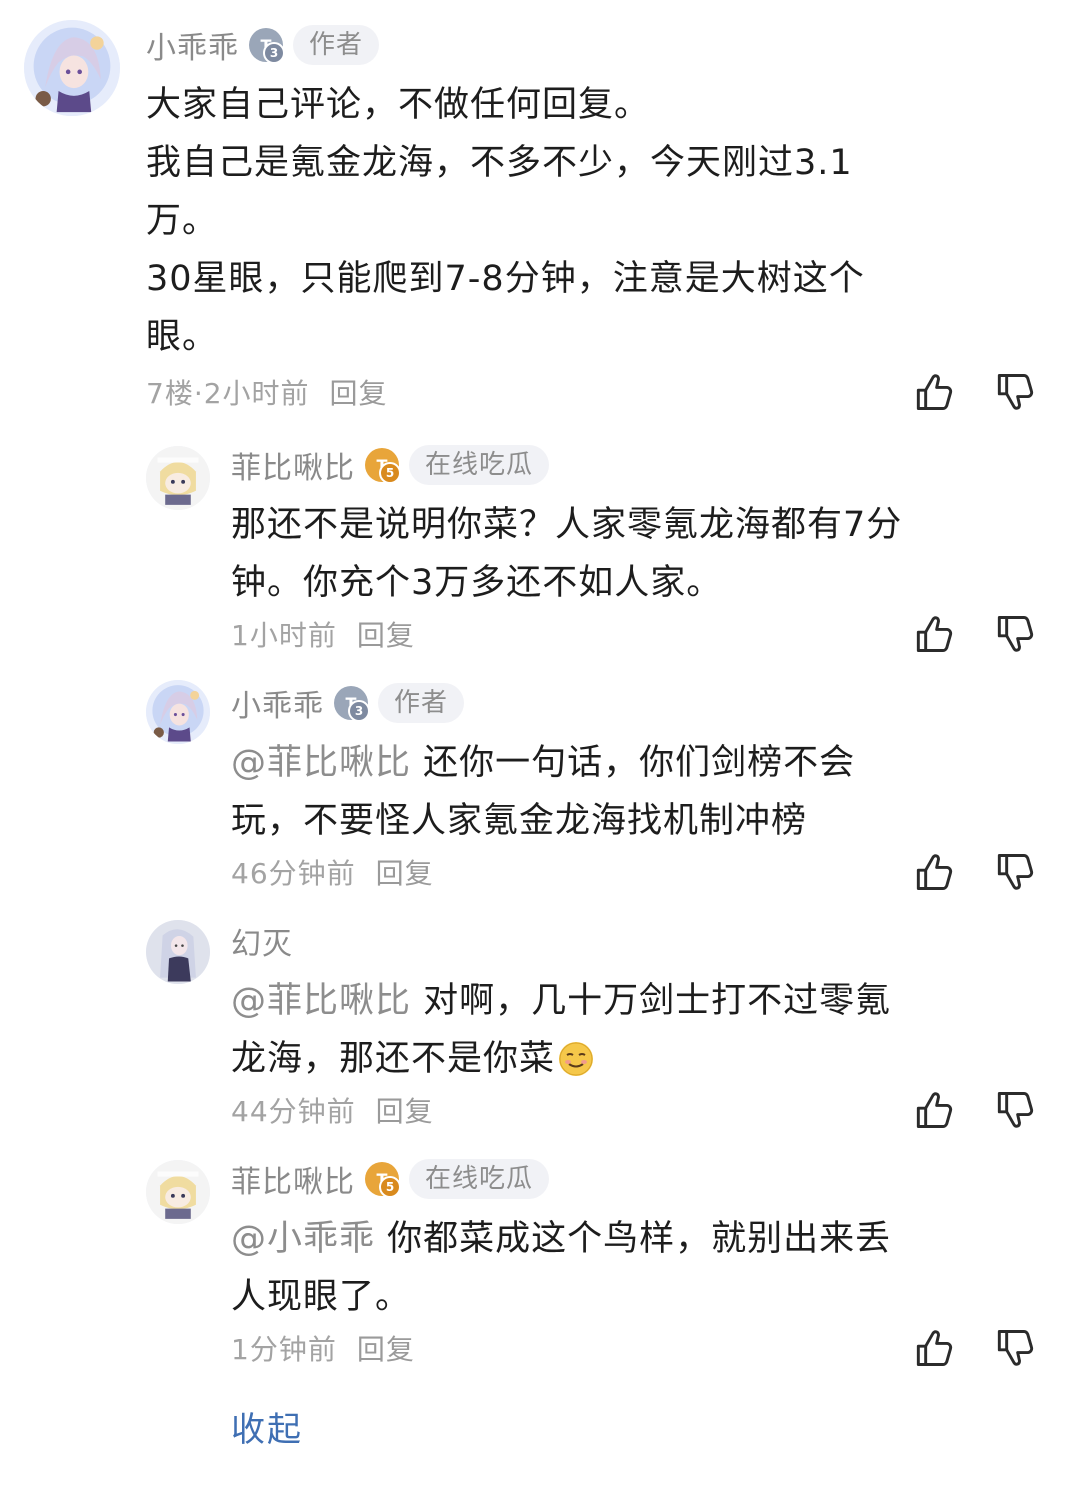  I want to click on reply-text: 还你一句话，你们剑榜不会, so click(633, 763).